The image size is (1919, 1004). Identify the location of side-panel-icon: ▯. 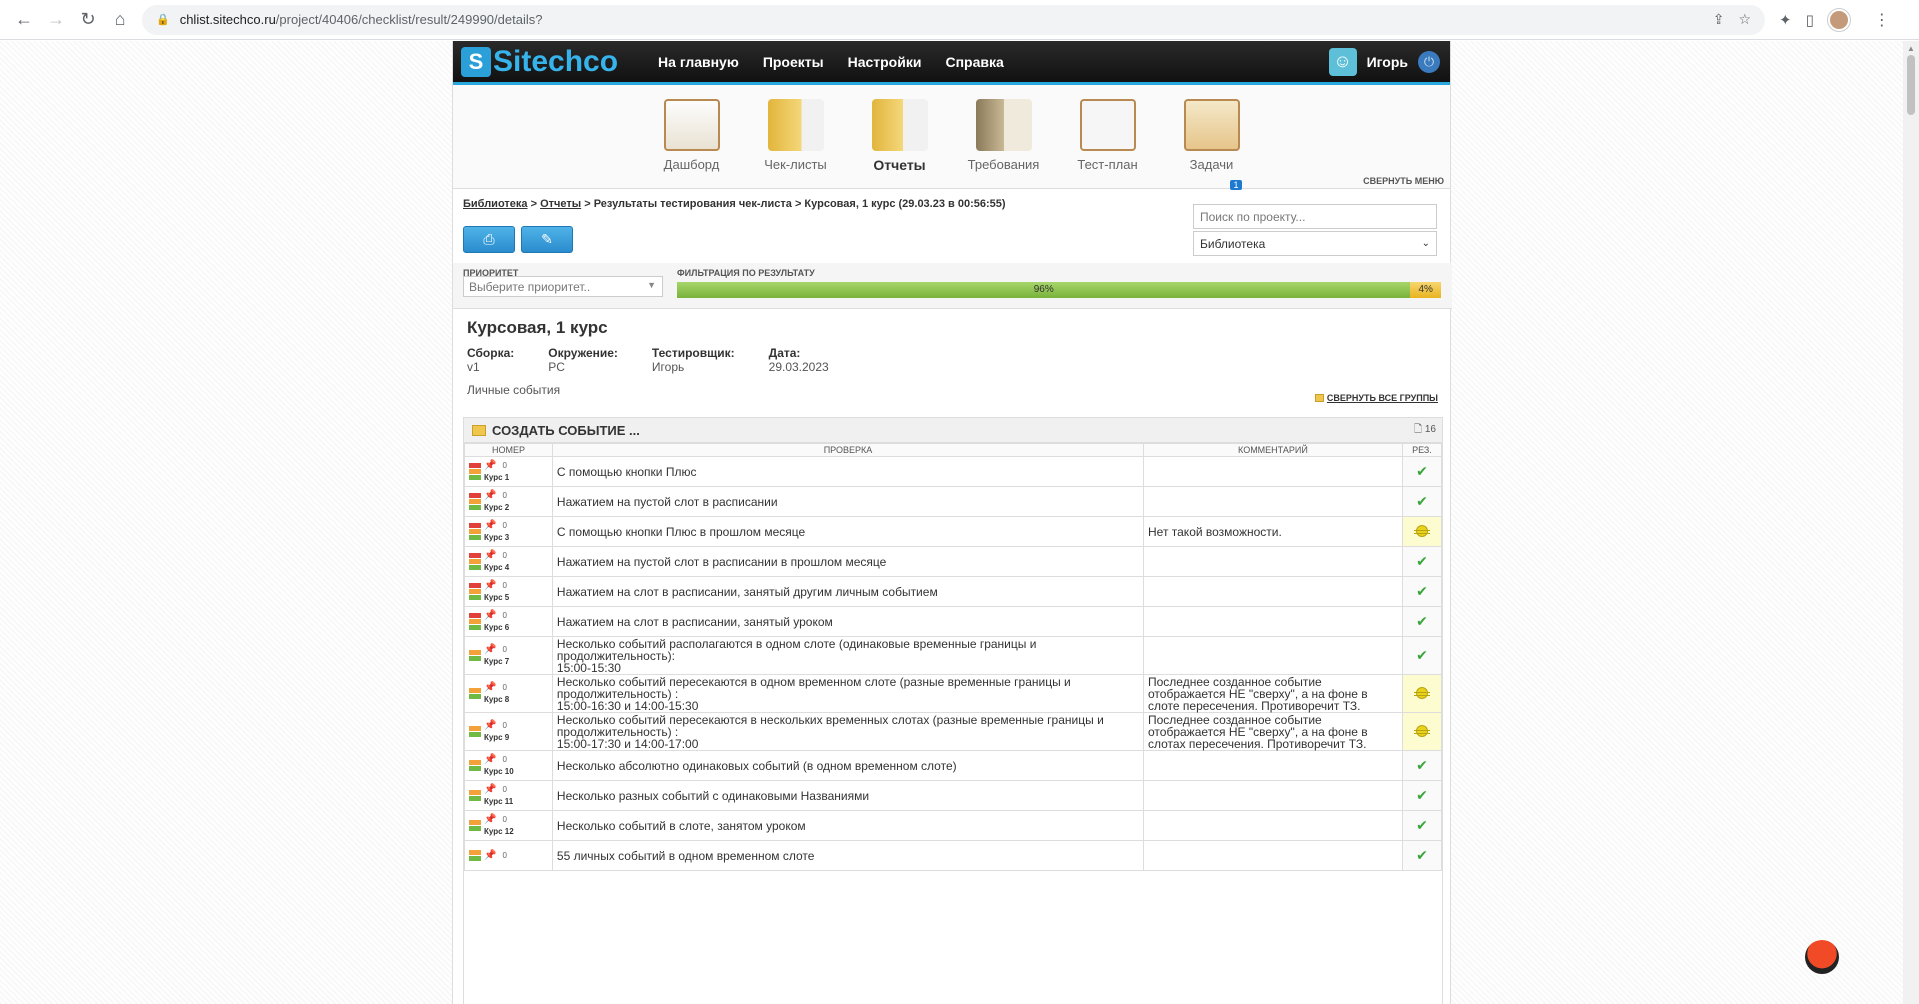
(1810, 20).